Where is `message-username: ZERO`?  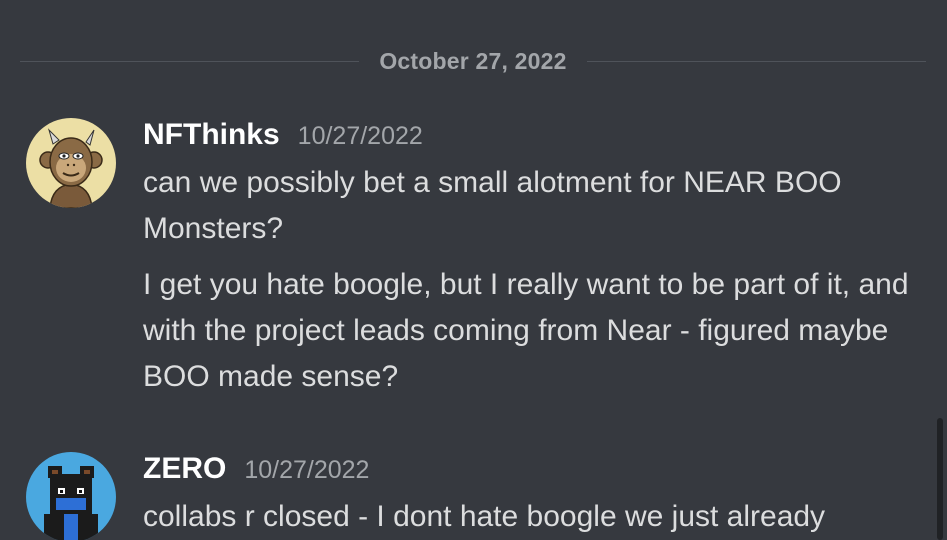 message-username: ZERO is located at coordinates (184, 469).